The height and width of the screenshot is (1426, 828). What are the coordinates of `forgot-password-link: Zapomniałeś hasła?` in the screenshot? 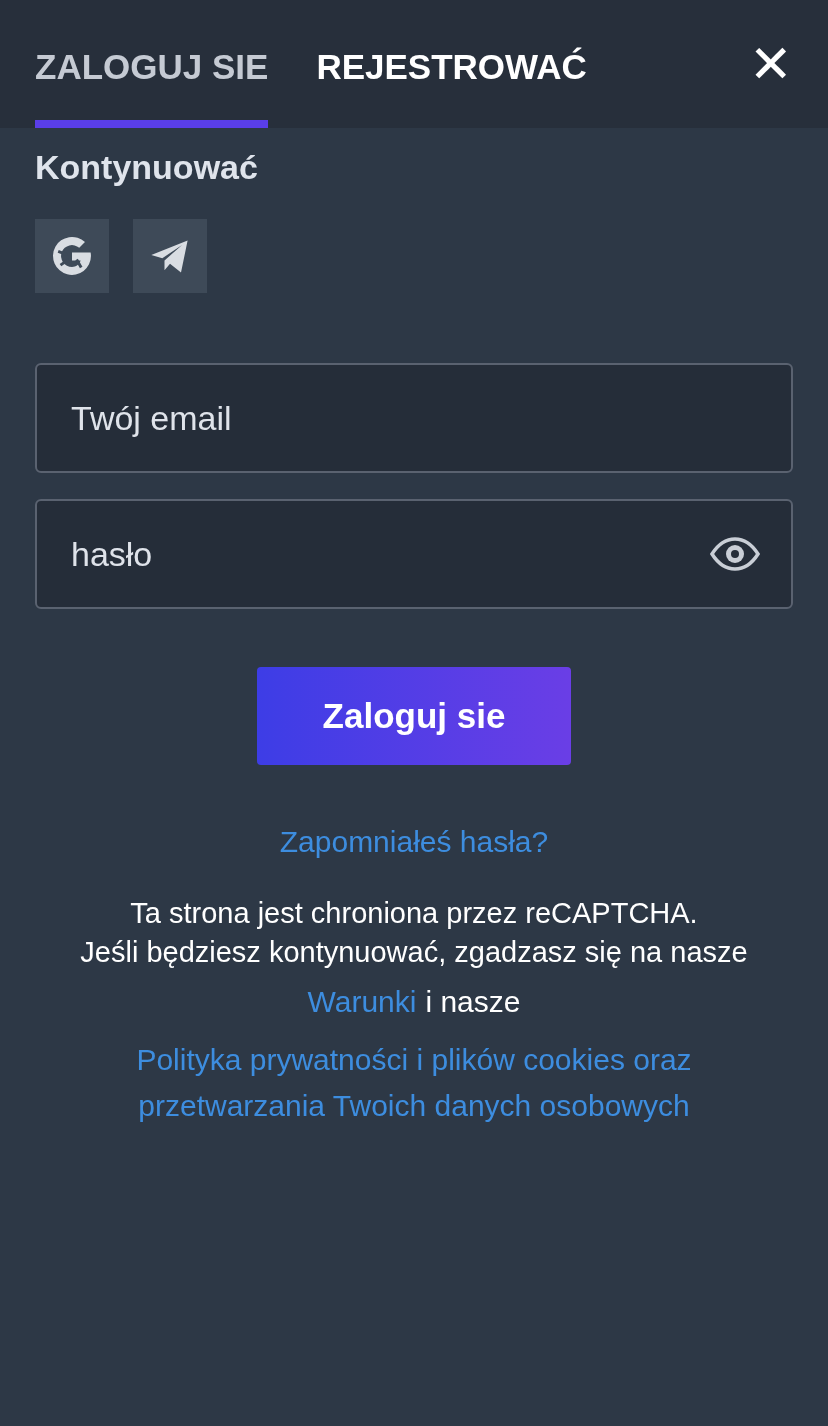 It's located at (414, 842).